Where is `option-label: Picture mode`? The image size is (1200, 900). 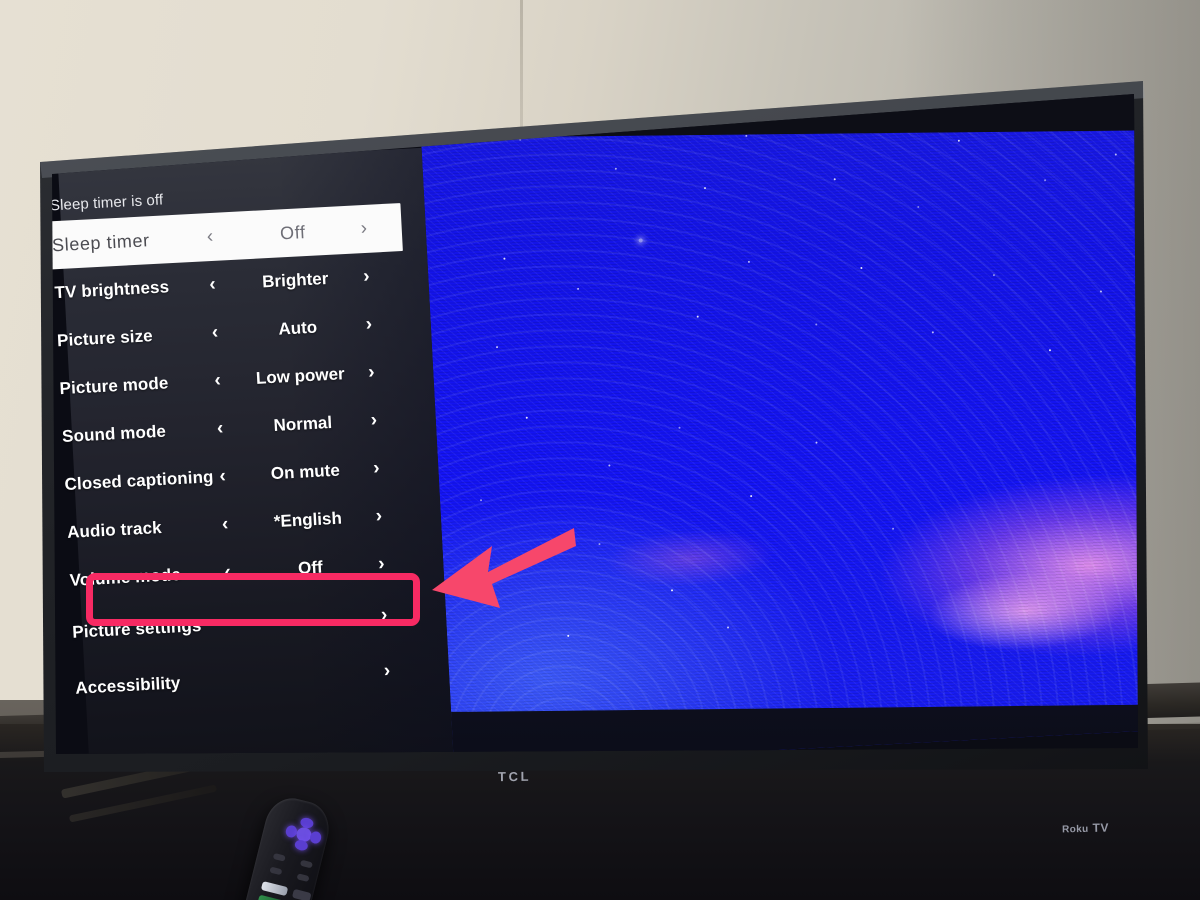
option-label: Picture mode is located at coordinates (114, 386).